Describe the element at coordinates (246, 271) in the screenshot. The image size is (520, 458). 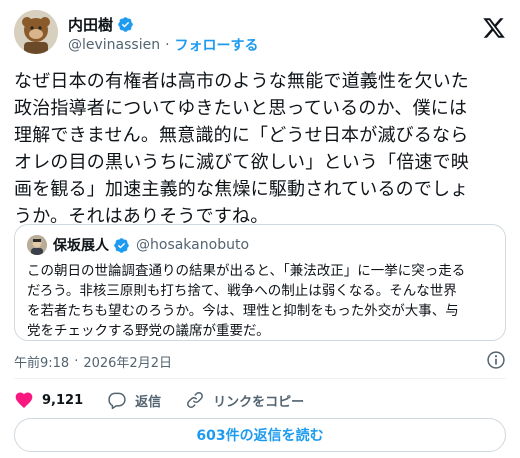
I see `quoted-text-line: この朝日の世論調査通りの結果が出ると、「兼法改正」に一挙に突っ走る` at that location.